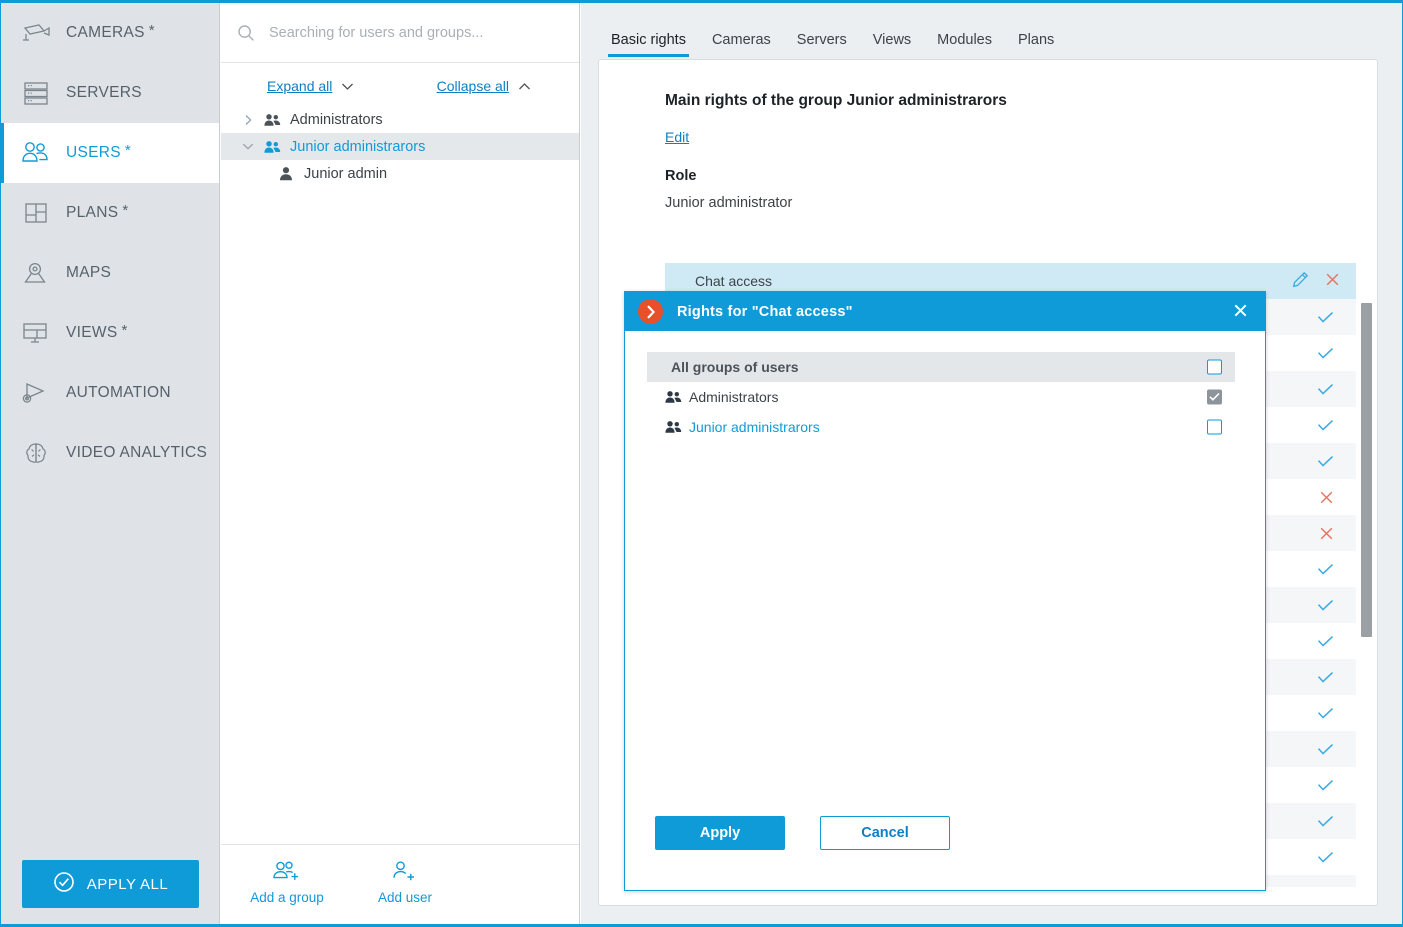 This screenshot has width=1403, height=927. I want to click on search-icon, so click(248, 33).